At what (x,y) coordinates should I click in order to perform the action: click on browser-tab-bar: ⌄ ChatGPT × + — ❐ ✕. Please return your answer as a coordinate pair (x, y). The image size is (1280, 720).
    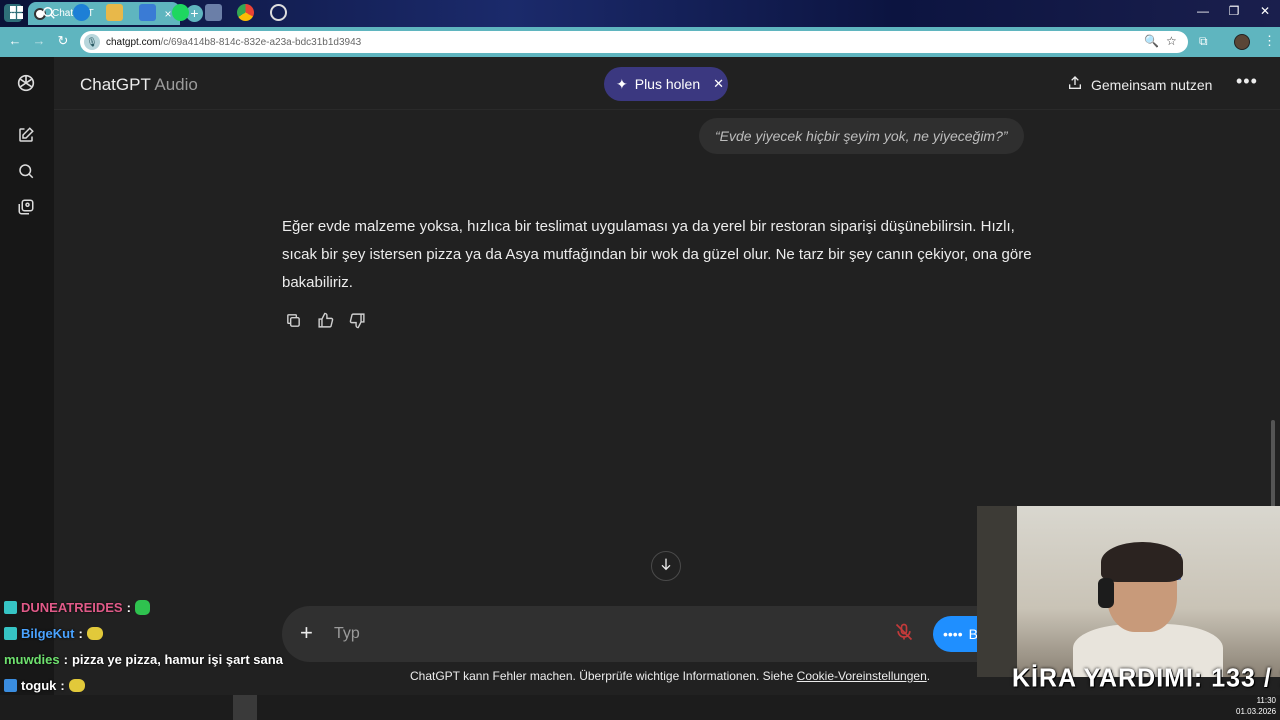
    Looking at the image, I should click on (640, 13).